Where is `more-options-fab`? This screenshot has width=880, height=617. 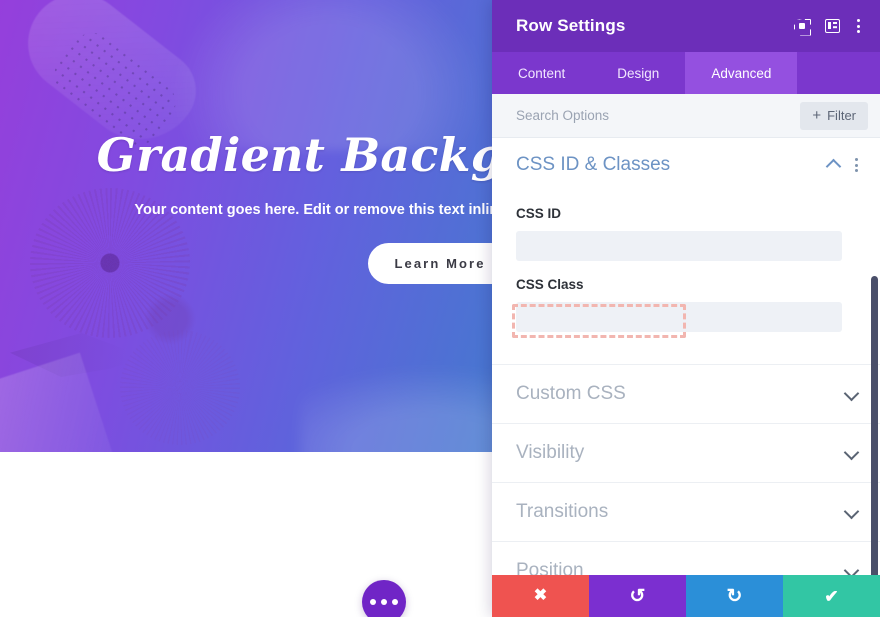
more-options-fab is located at coordinates (384, 598).